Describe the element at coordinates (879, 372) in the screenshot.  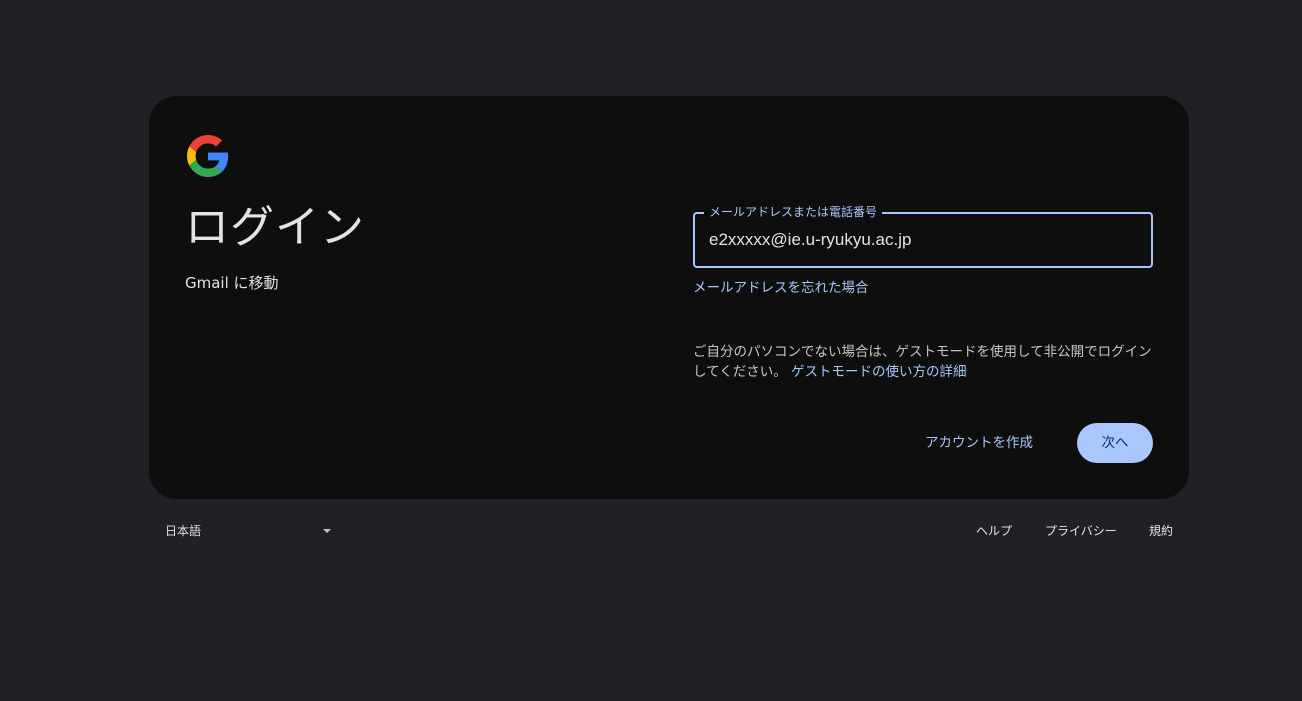
I see `guest-mode-help-link: ゲストモードの使い方の詳細` at that location.